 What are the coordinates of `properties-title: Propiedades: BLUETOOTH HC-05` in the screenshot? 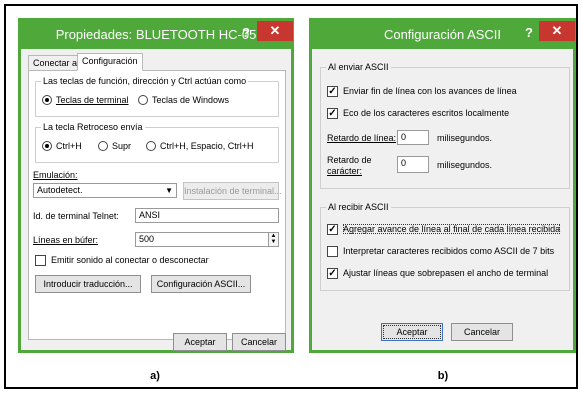 It's located at (156, 34).